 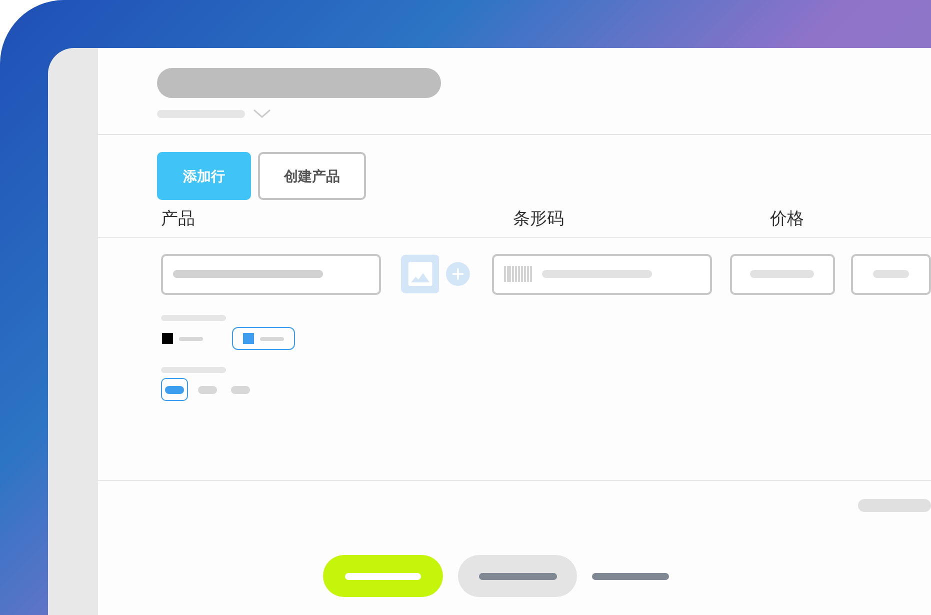 What do you see at coordinates (271, 274) in the screenshot?
I see `product-field` at bounding box center [271, 274].